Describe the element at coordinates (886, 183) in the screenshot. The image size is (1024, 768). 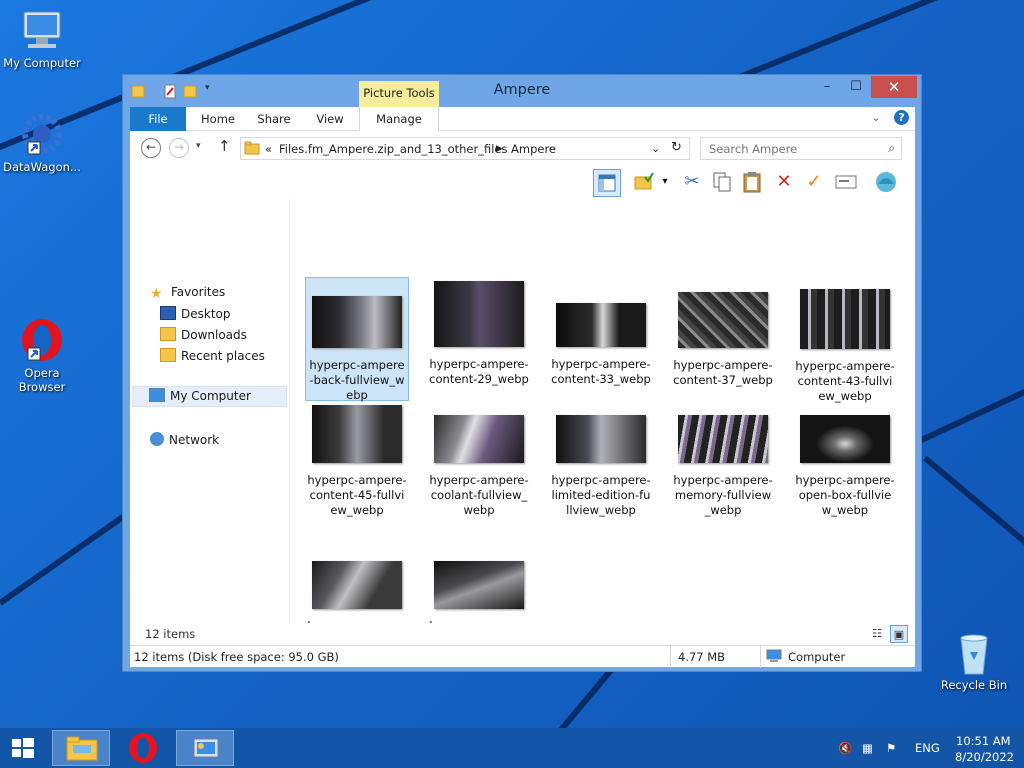
I see `shell-icon` at that location.